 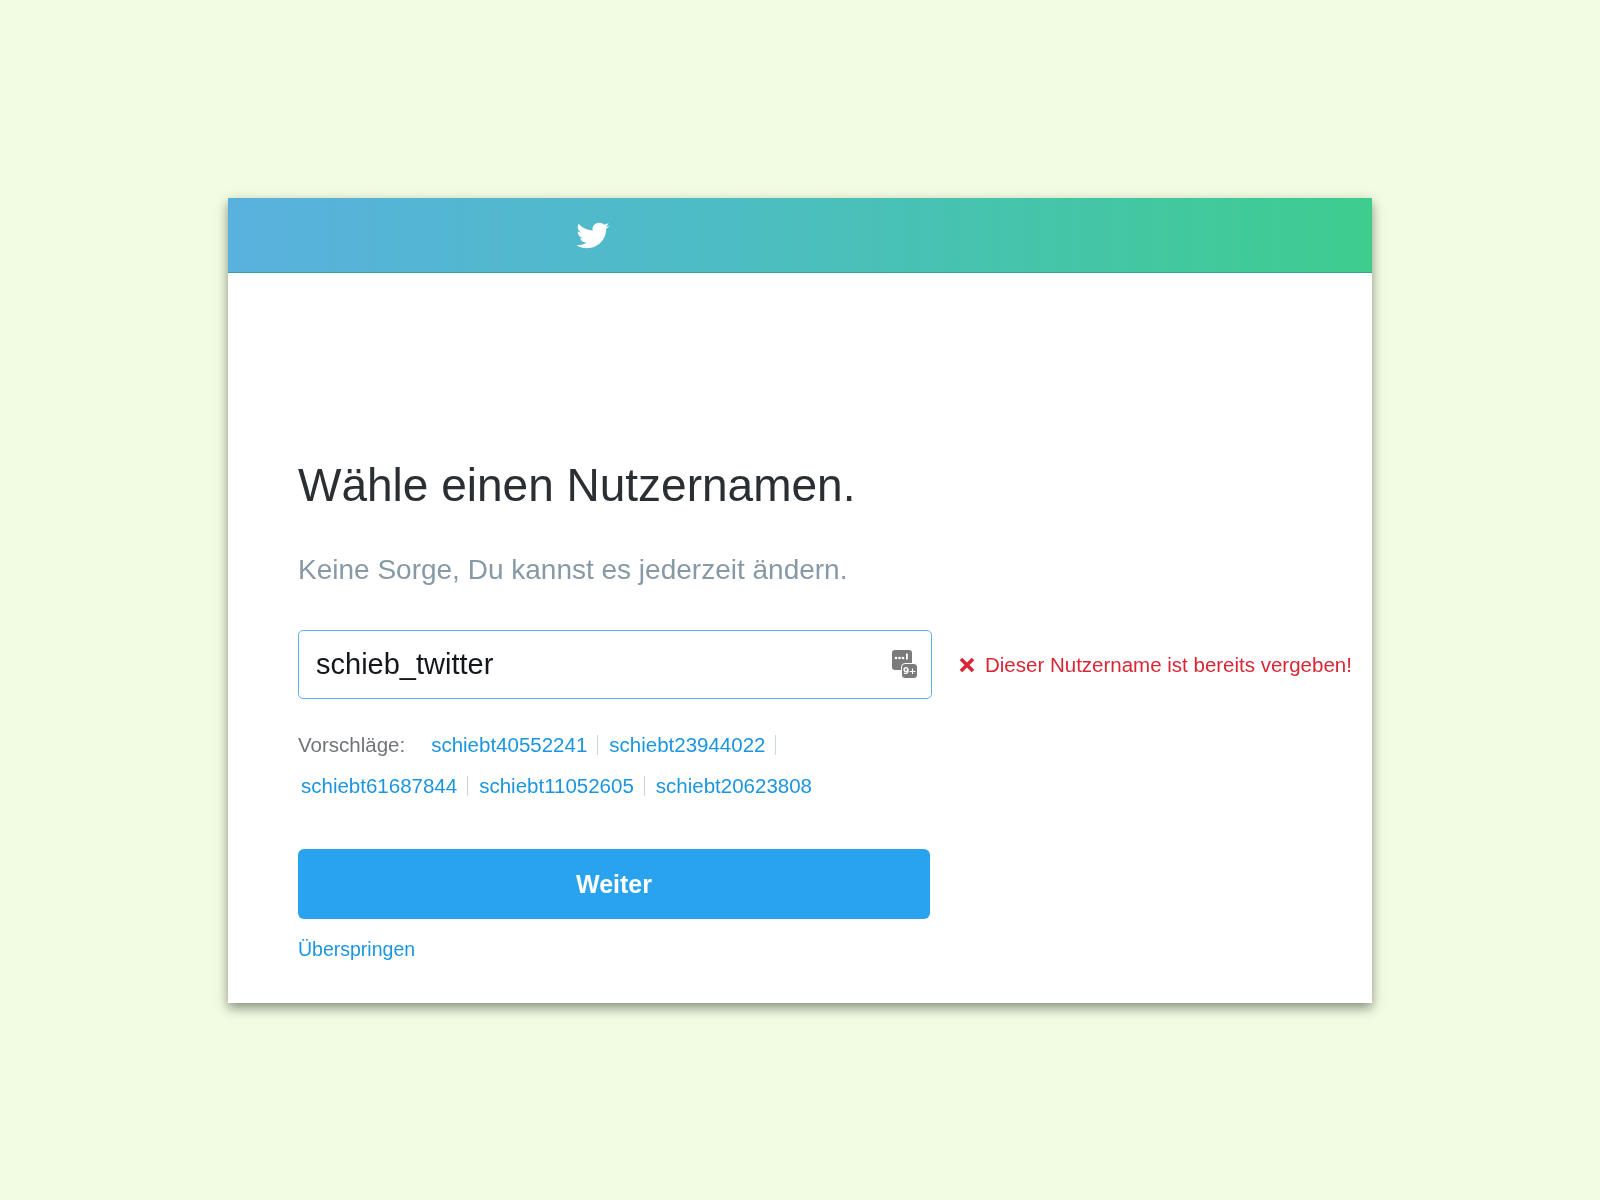 What do you see at coordinates (379, 786) in the screenshot?
I see `suggestion-link: schiebt61687844` at bounding box center [379, 786].